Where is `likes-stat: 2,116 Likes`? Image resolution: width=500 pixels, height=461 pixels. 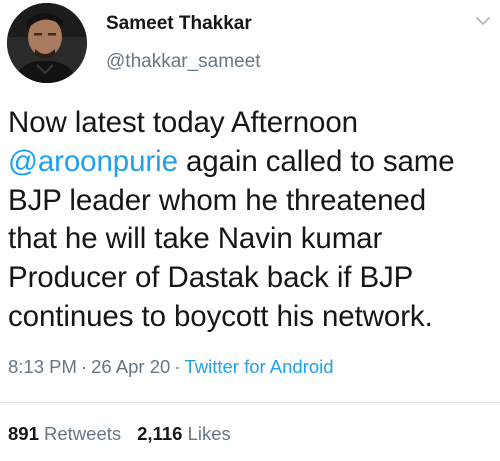
likes-stat: 2,116 Likes is located at coordinates (184, 433).